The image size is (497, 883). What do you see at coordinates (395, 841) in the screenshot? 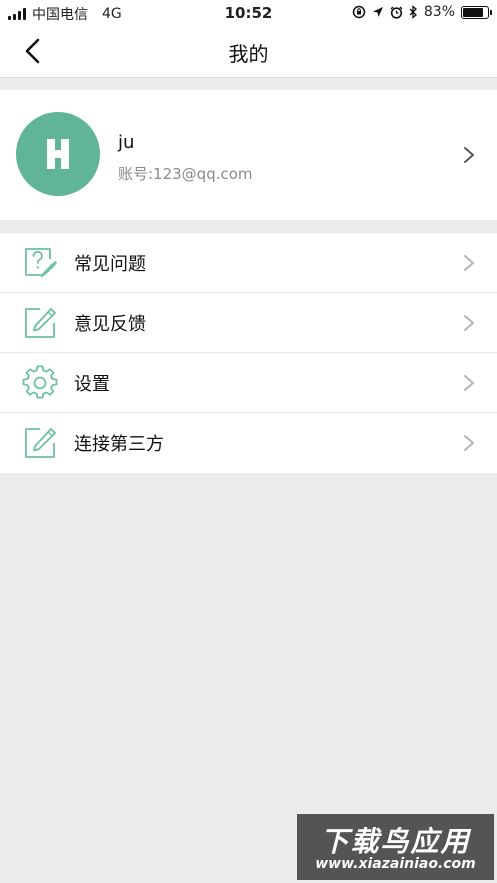
I see `watermark-title: 下载鸟应用` at bounding box center [395, 841].